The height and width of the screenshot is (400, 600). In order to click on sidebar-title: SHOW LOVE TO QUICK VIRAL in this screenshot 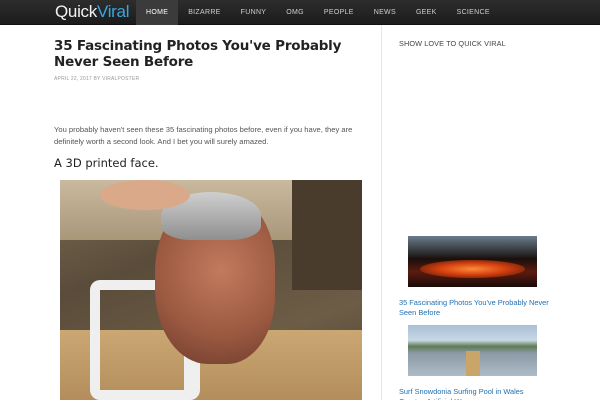, I will do `click(452, 43)`.